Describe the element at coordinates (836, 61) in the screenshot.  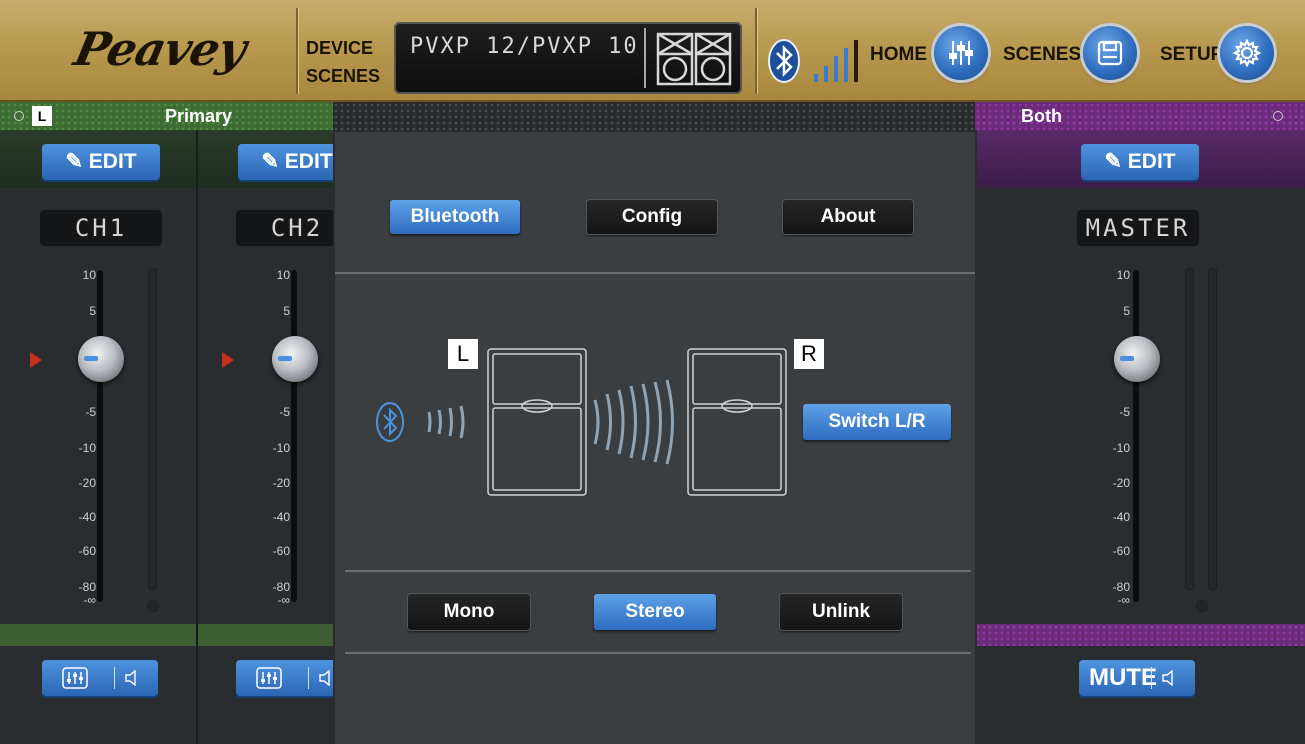
I see `signal-strength-icon` at that location.